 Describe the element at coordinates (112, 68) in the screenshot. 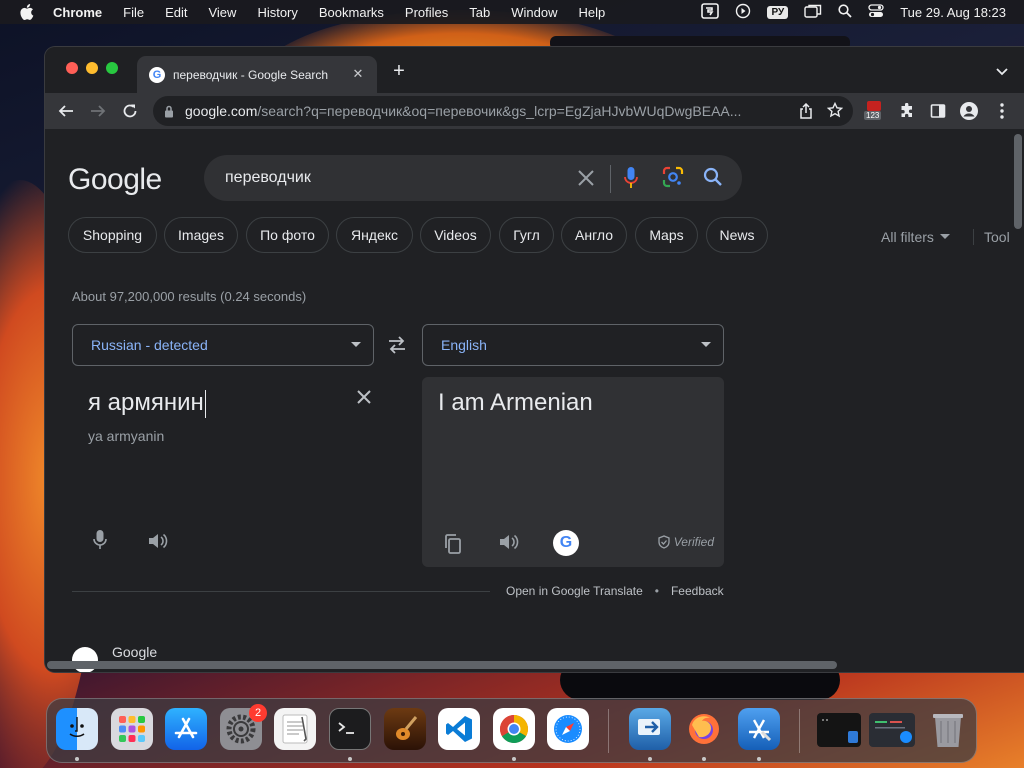

I see `zoom-window-button` at that location.